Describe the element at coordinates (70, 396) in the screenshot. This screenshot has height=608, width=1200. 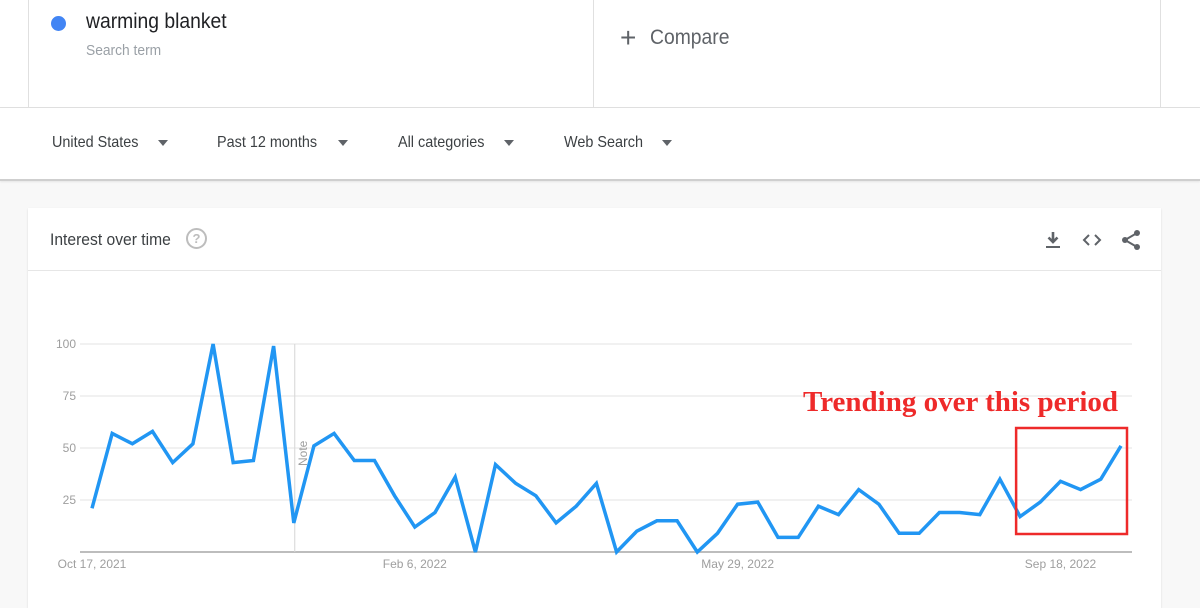
I see `y-tick-label: 75` at that location.